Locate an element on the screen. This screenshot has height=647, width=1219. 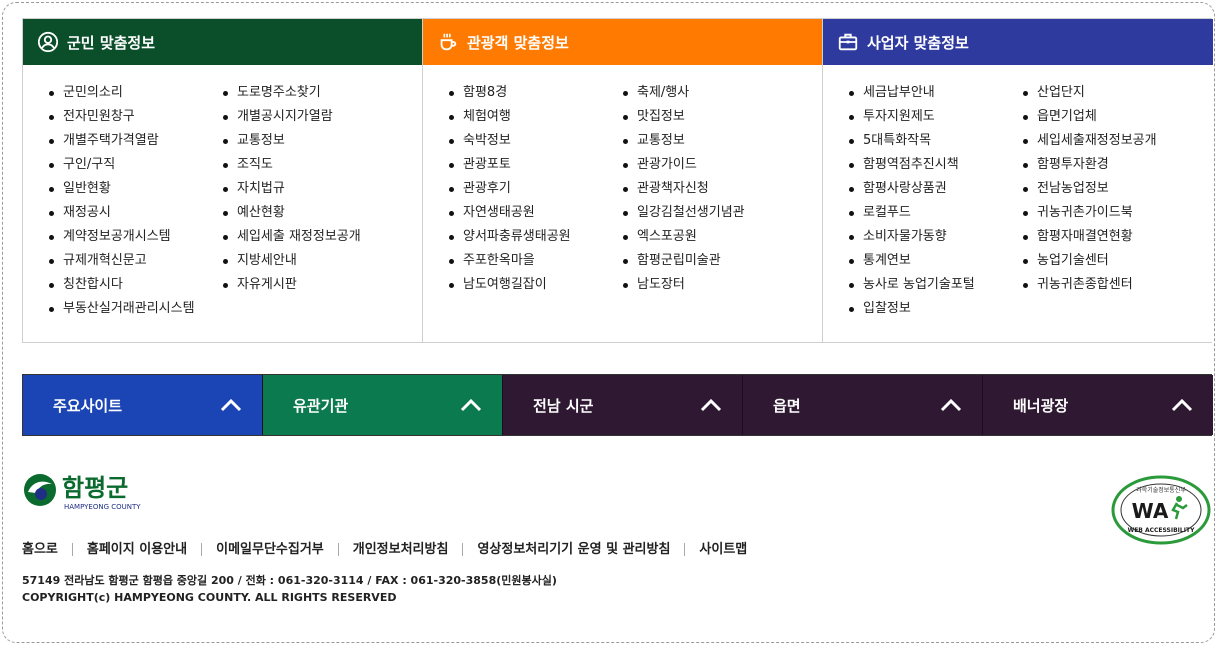
list-item-link: 로컬푸드 is located at coordinates (936, 213).